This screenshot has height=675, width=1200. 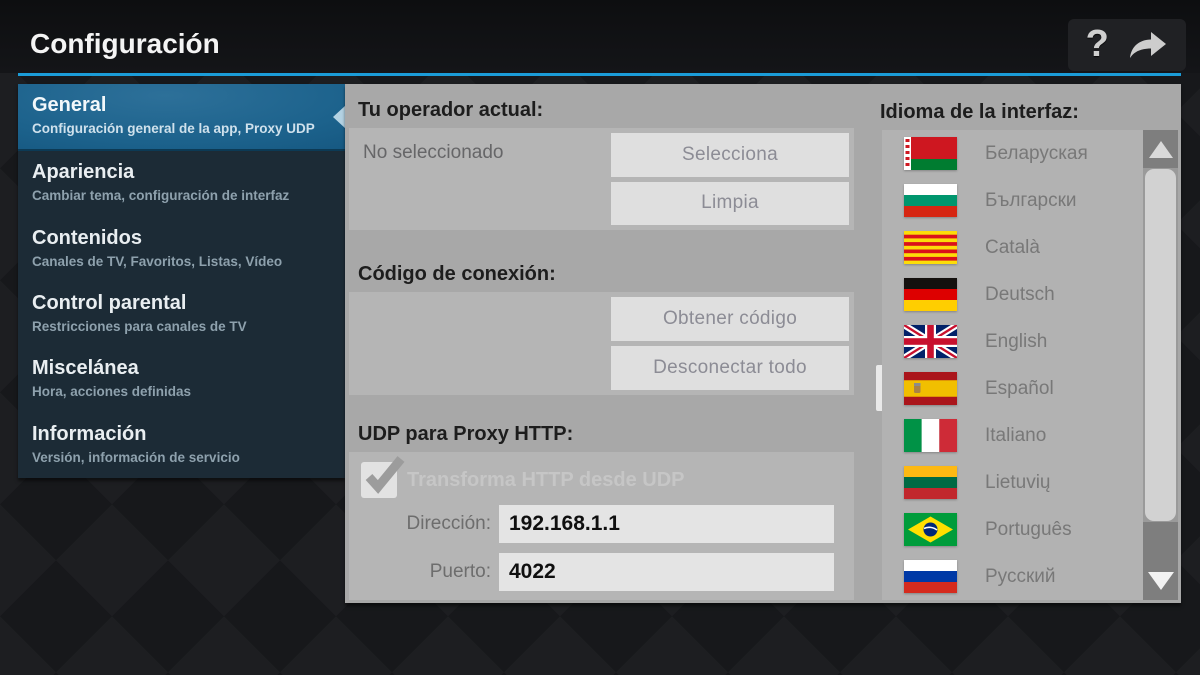 I want to click on sidebar-item-subtitle: Canales de TV, Favoritos, Listas, Vídeo, so click(x=157, y=261).